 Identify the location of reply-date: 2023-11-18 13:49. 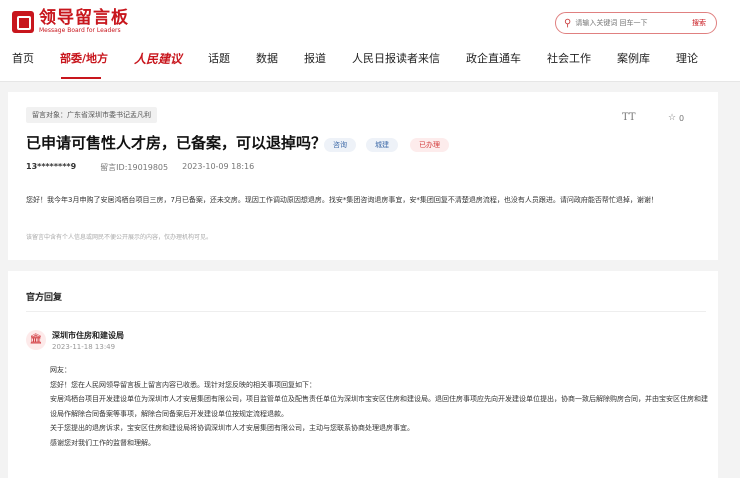
(84, 347).